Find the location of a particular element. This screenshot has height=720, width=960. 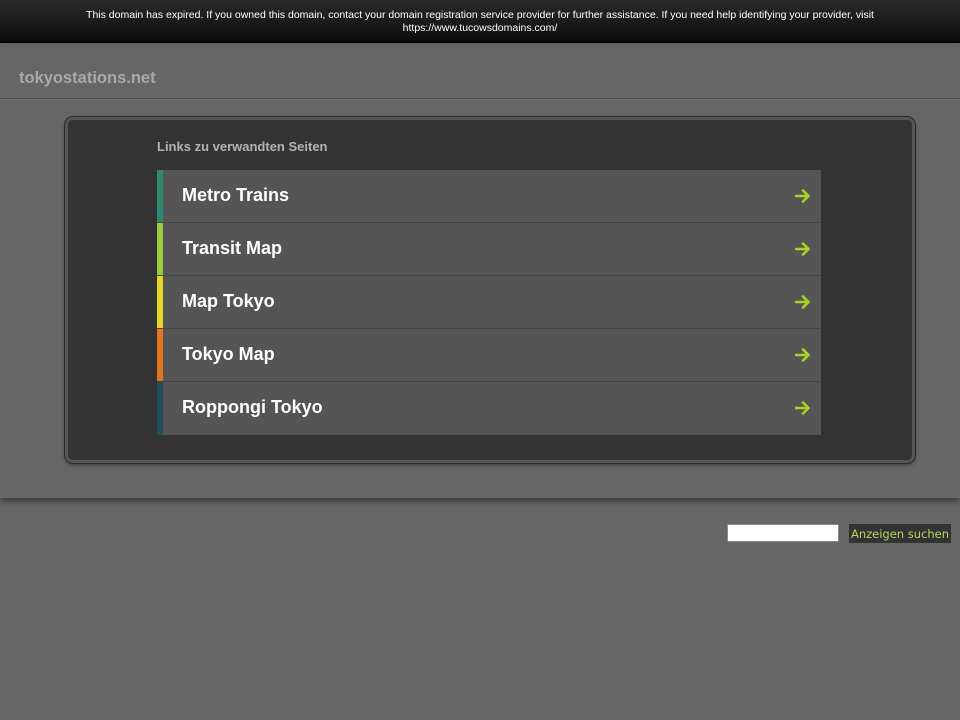

link-label: Transit Map is located at coordinates (232, 248).